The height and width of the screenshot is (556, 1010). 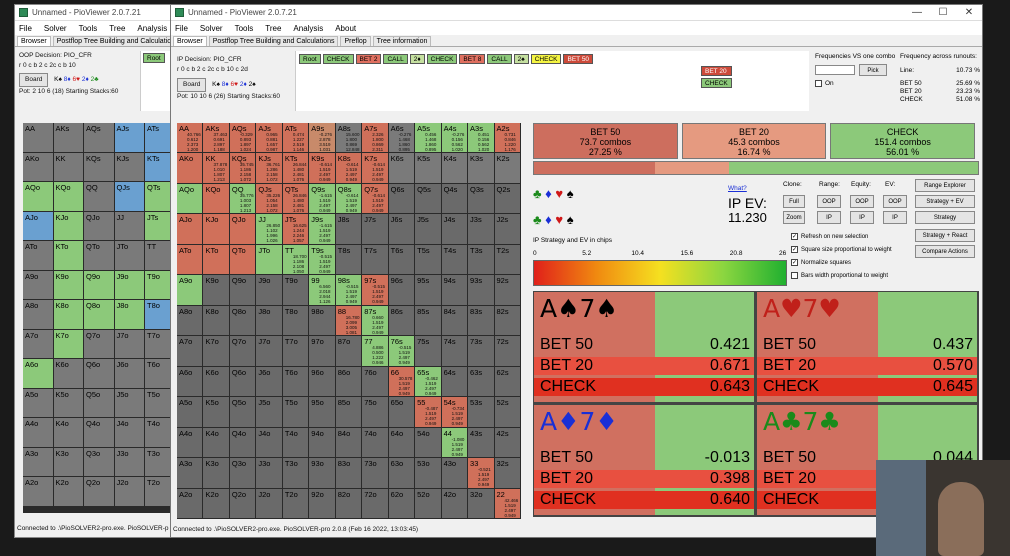 What do you see at coordinates (349, 412) in the screenshot?
I see `hand-cell-85o: 85o` at bounding box center [349, 412].